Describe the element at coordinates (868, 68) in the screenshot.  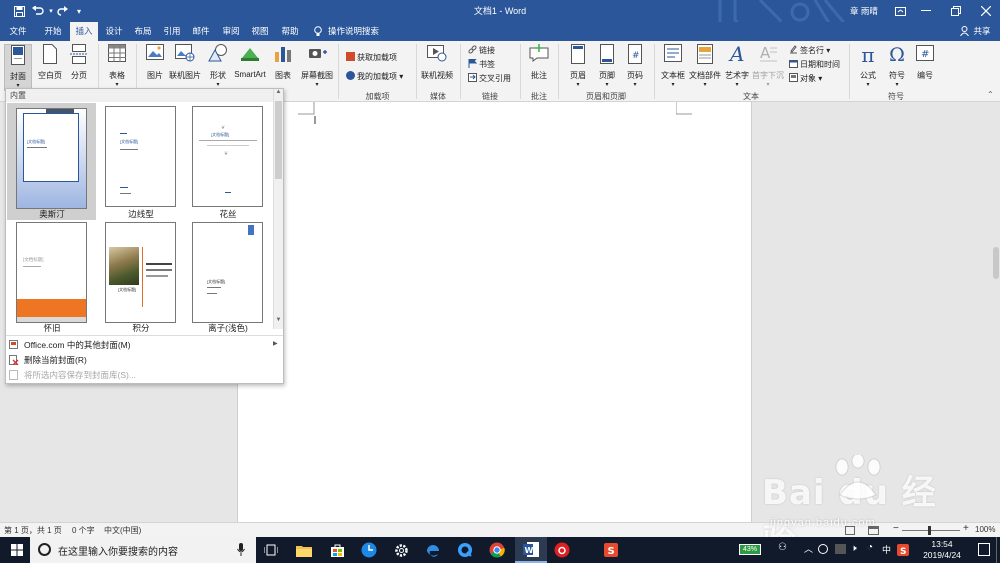
I see `equation-button: π 公式 ▾` at that location.